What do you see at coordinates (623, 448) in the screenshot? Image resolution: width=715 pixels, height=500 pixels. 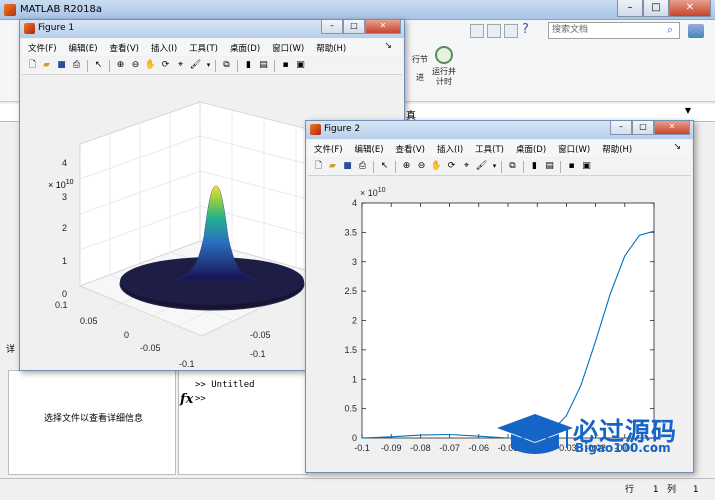 I see `watermark-url: Bigao100.com` at bounding box center [623, 448].